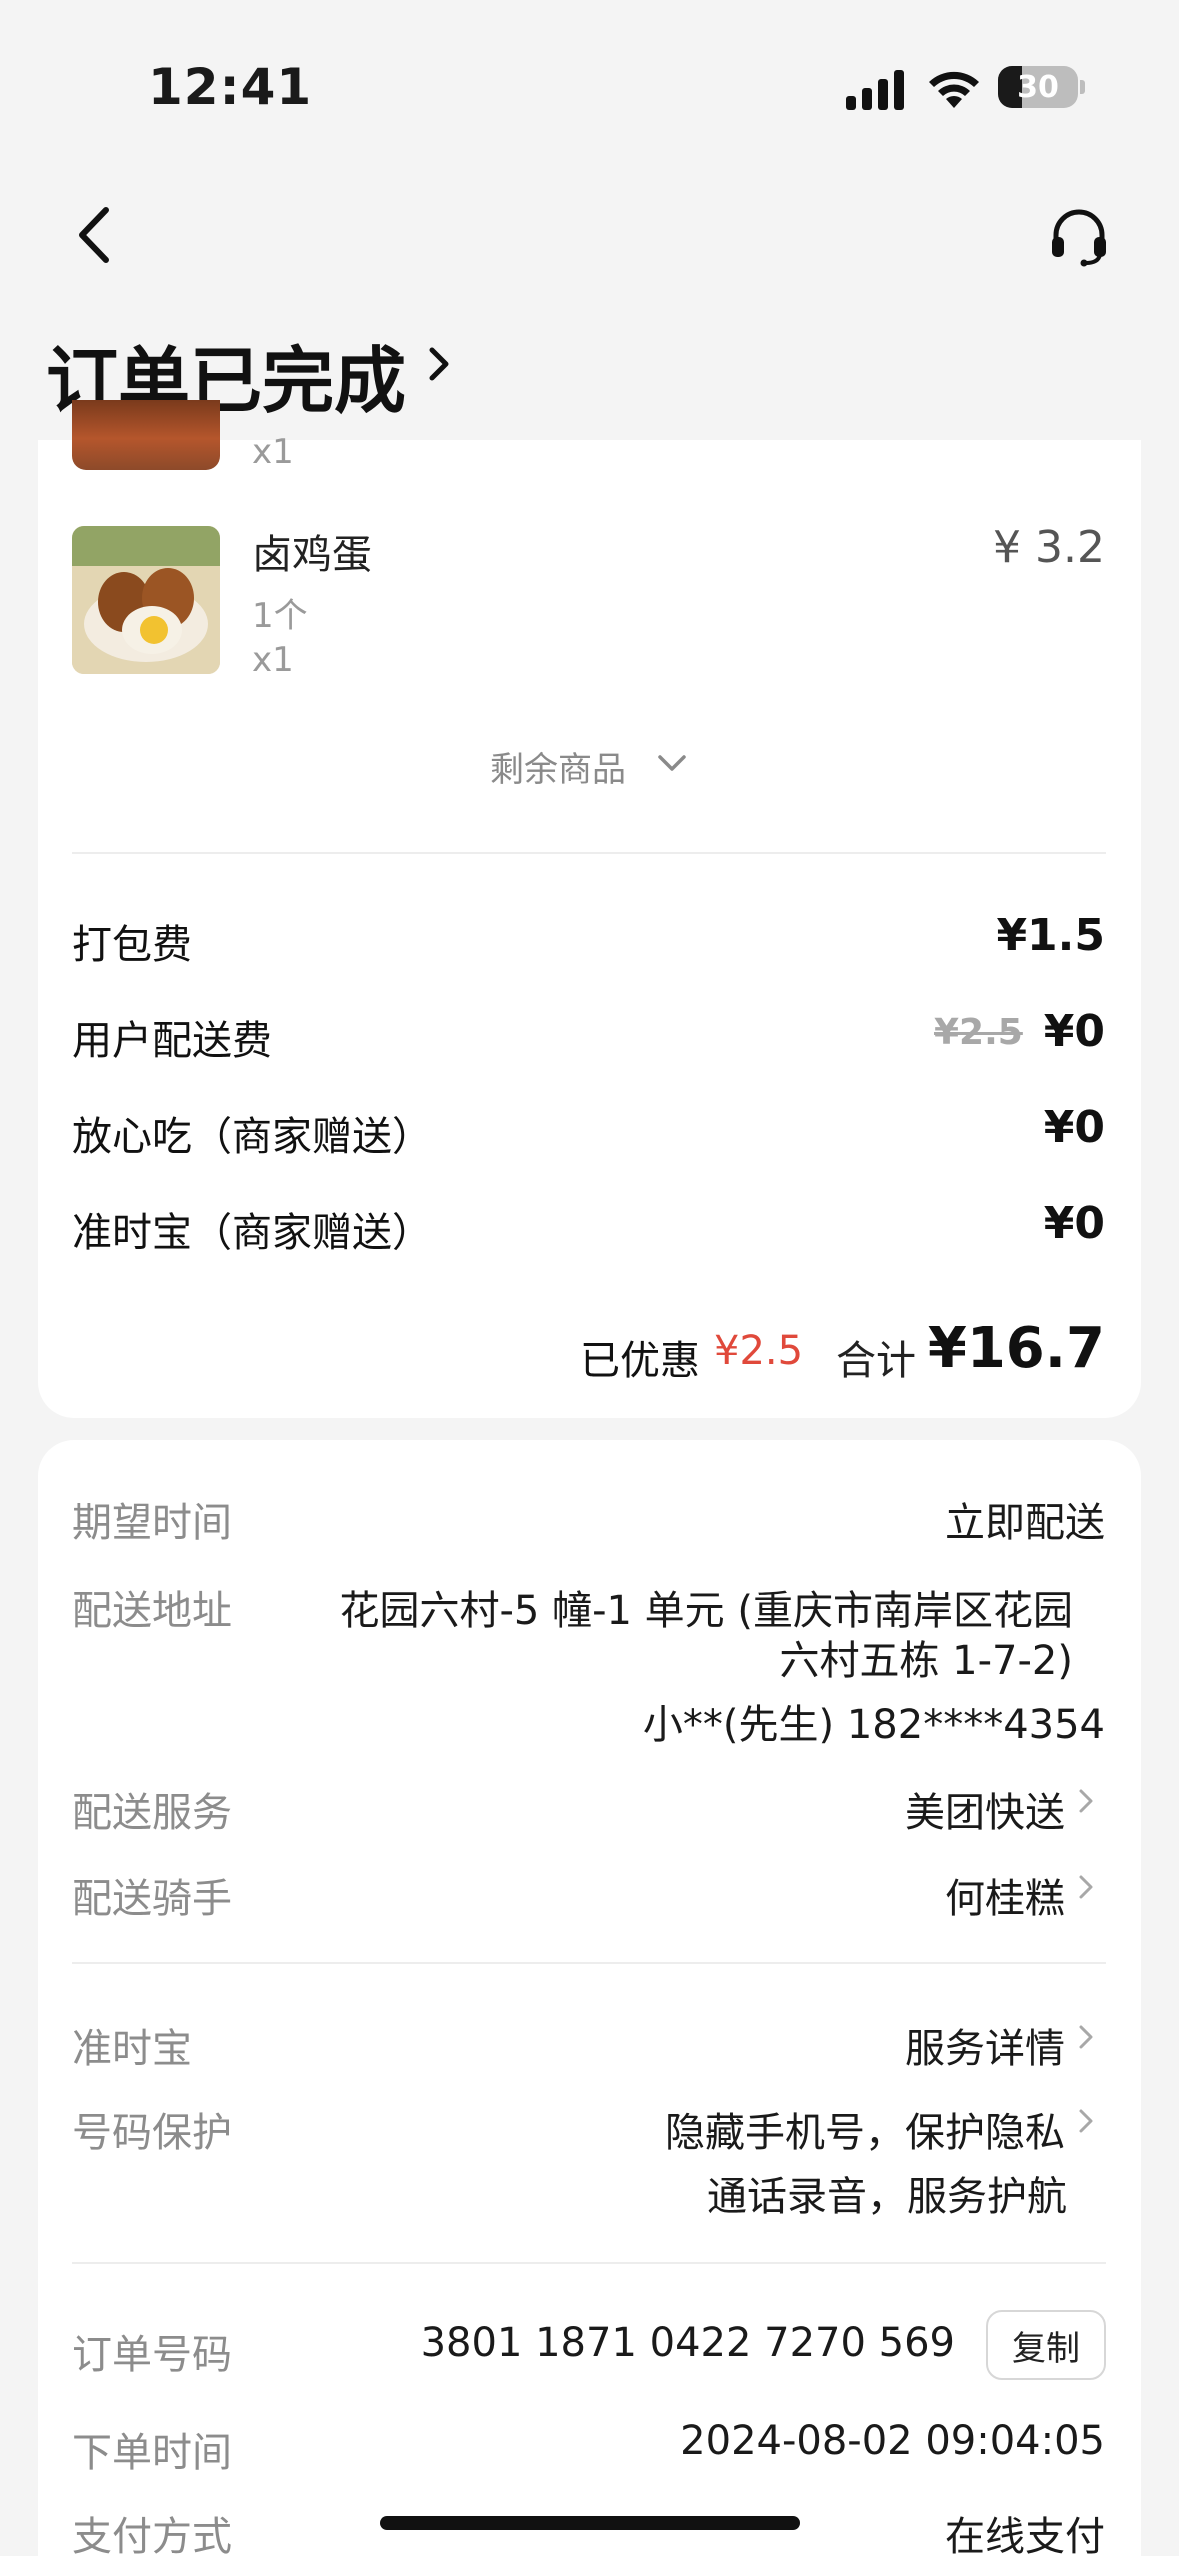  Describe the element at coordinates (1079, 236) in the screenshot. I see `headset-icon` at that location.